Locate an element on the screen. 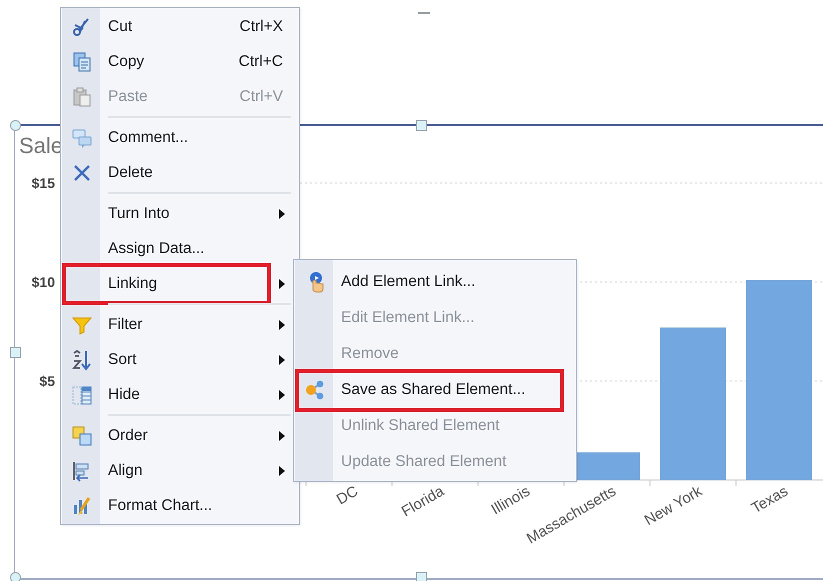 The width and height of the screenshot is (823, 581). axis-tick-label: $15 is located at coordinates (43, 183).